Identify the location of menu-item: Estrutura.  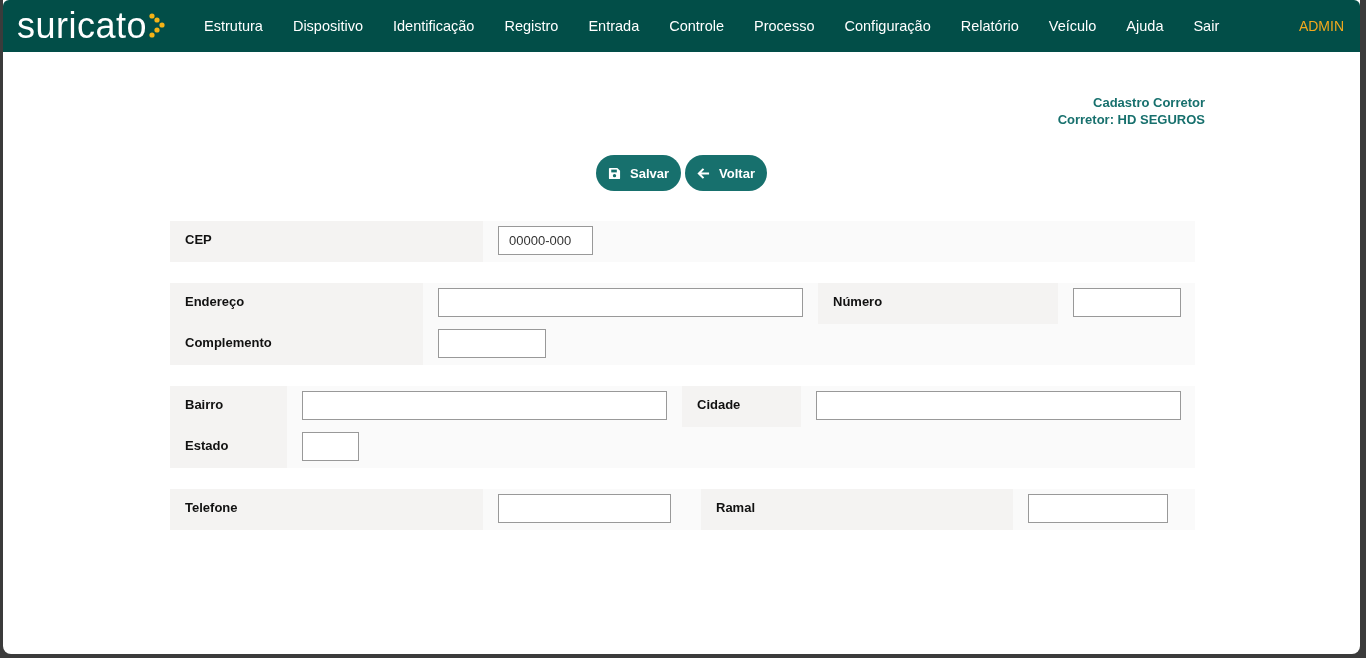
(233, 26).